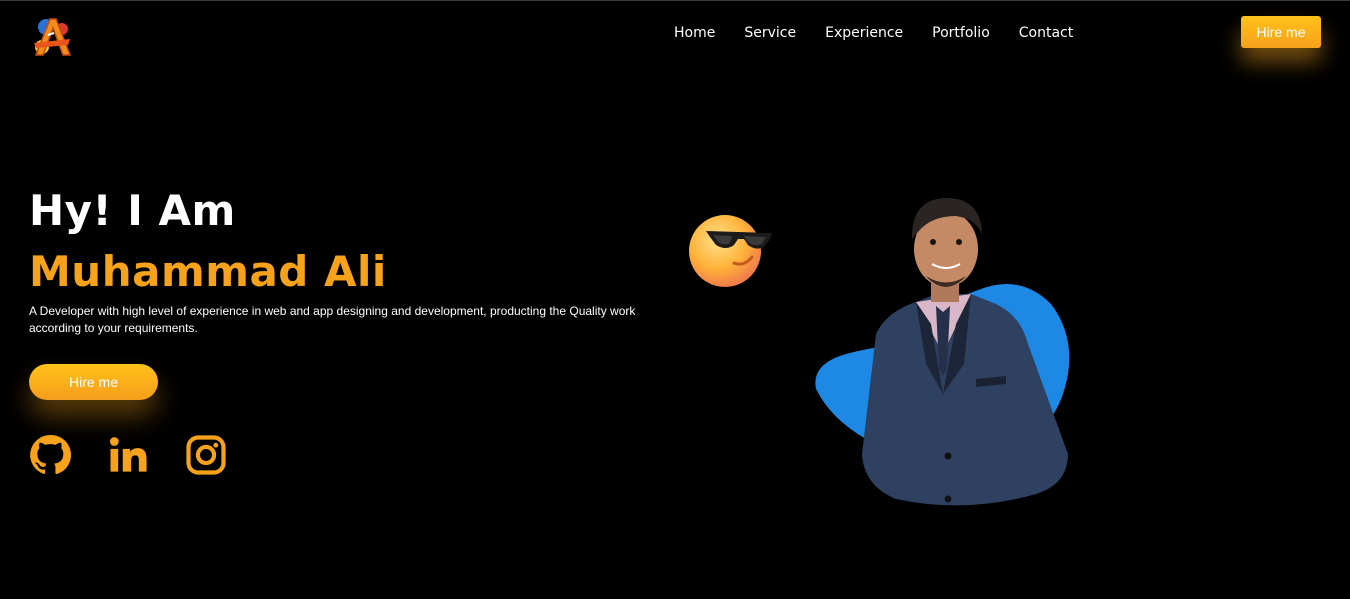 This screenshot has height=599, width=1350. What do you see at coordinates (1046, 33) in the screenshot?
I see `nav-contact: Contact` at bounding box center [1046, 33].